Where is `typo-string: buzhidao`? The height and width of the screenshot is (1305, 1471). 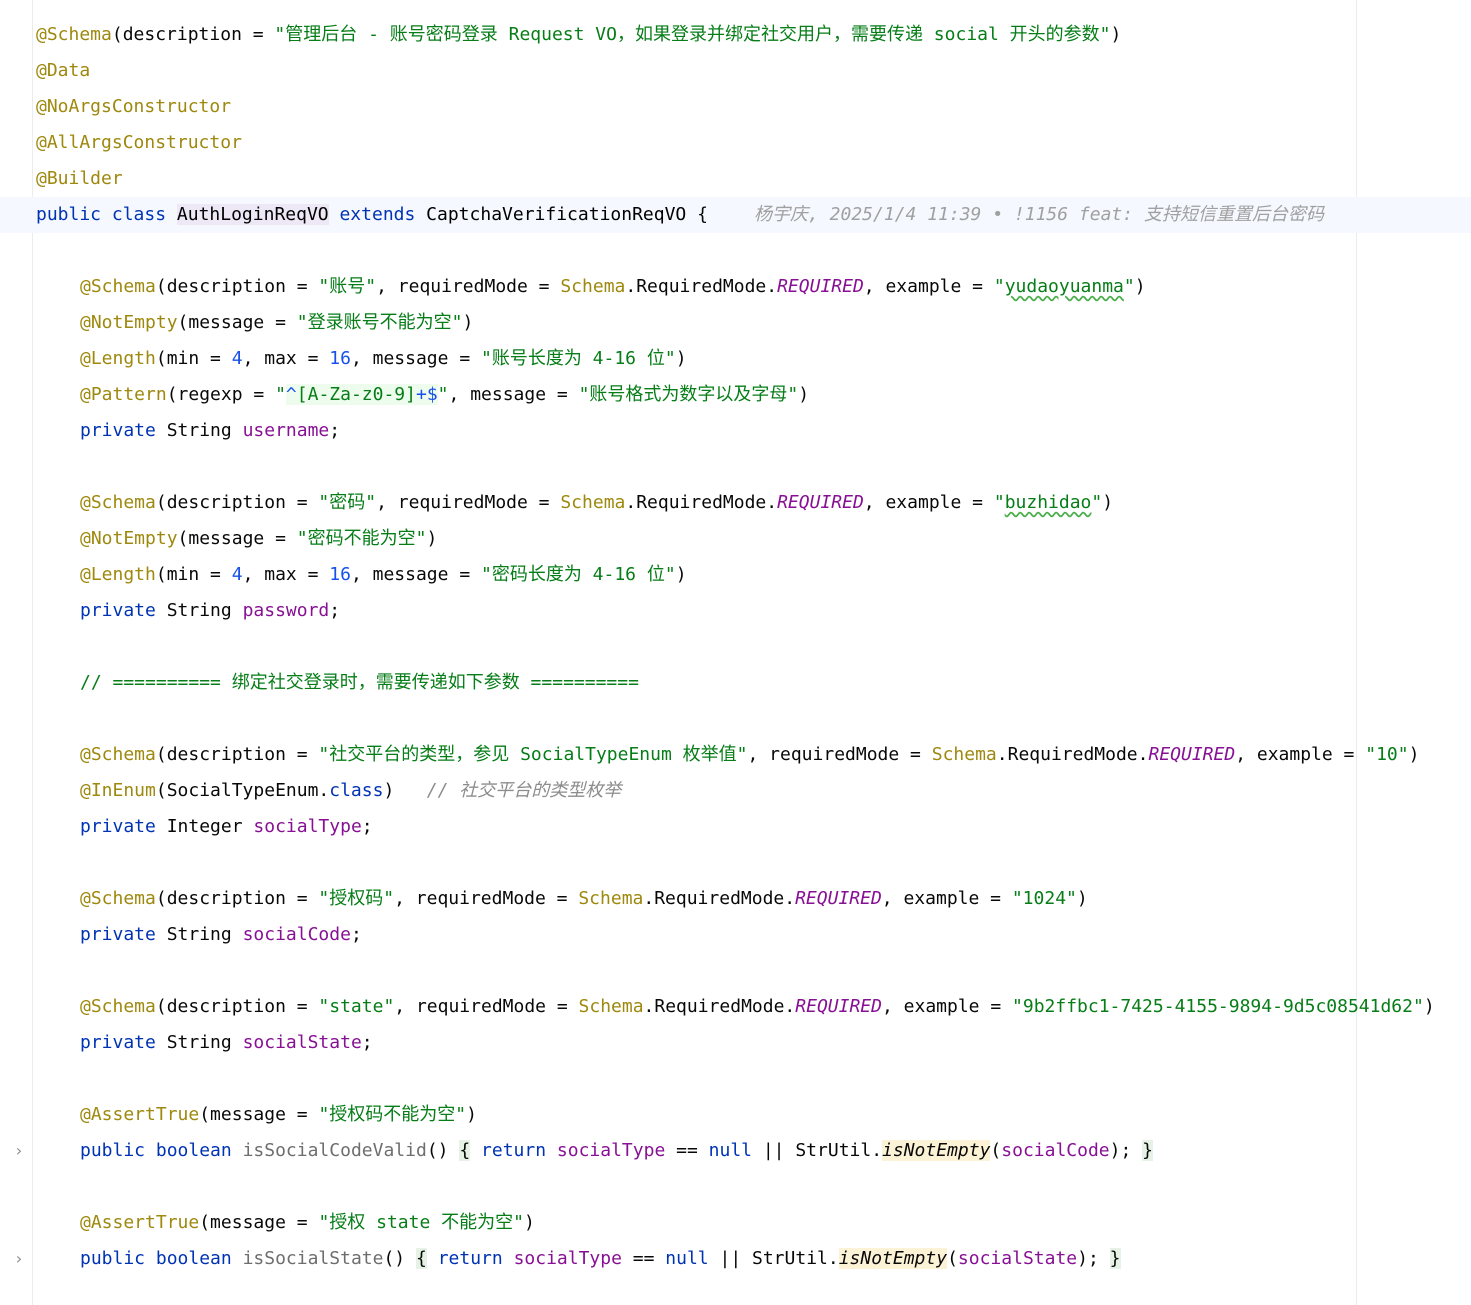 typo-string: buzhidao is located at coordinates (1048, 502).